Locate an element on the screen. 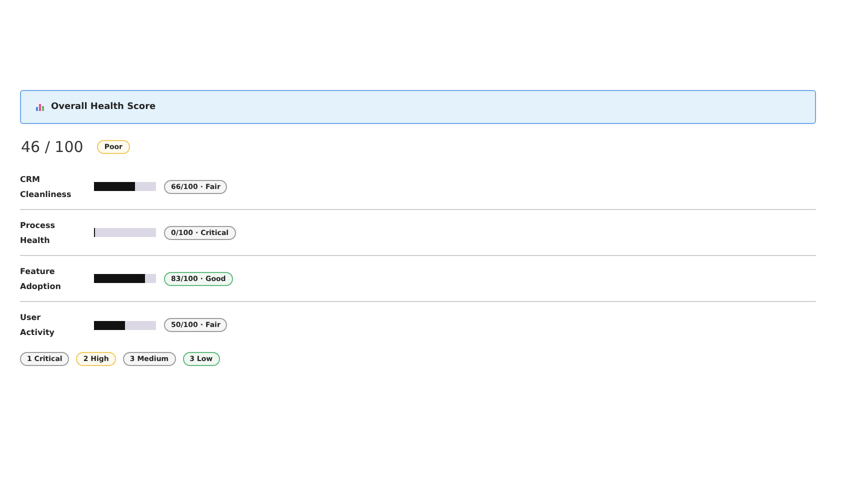 The height and width of the screenshot is (477, 848). bar-chart-icon is located at coordinates (40, 107).